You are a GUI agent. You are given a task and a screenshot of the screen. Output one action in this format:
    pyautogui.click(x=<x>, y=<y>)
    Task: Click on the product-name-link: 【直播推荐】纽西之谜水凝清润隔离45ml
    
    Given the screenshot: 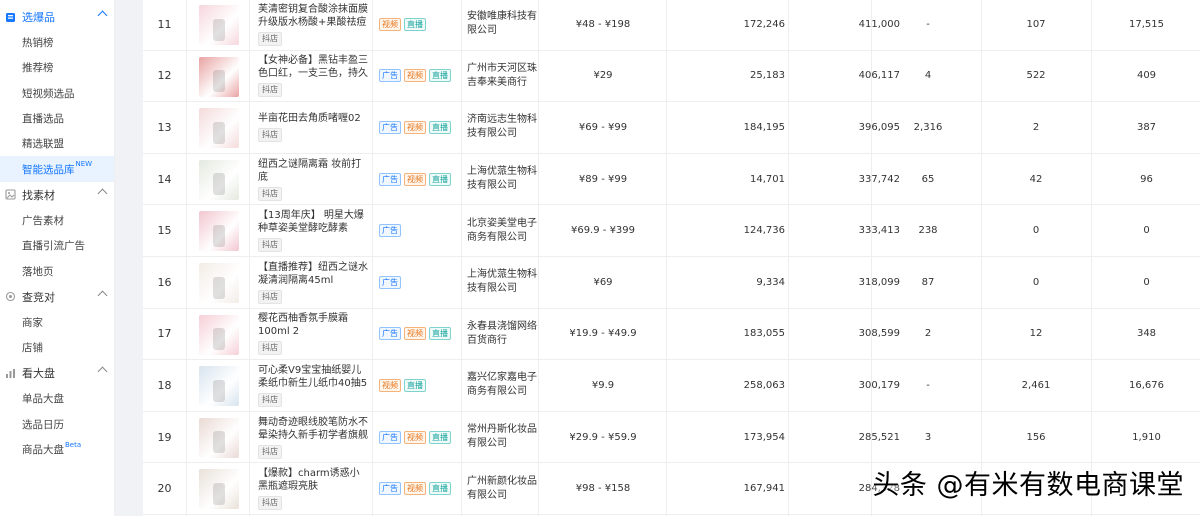 What is the action you would take?
    pyautogui.click(x=313, y=274)
    